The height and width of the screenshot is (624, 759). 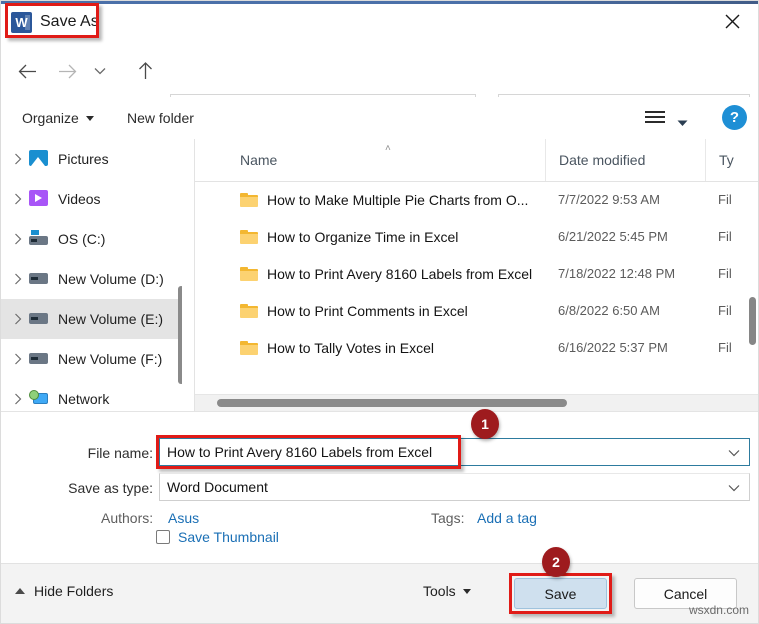 What do you see at coordinates (363, 236) in the screenshot?
I see `file-name-text: How to Organize Time in Excel` at bounding box center [363, 236].